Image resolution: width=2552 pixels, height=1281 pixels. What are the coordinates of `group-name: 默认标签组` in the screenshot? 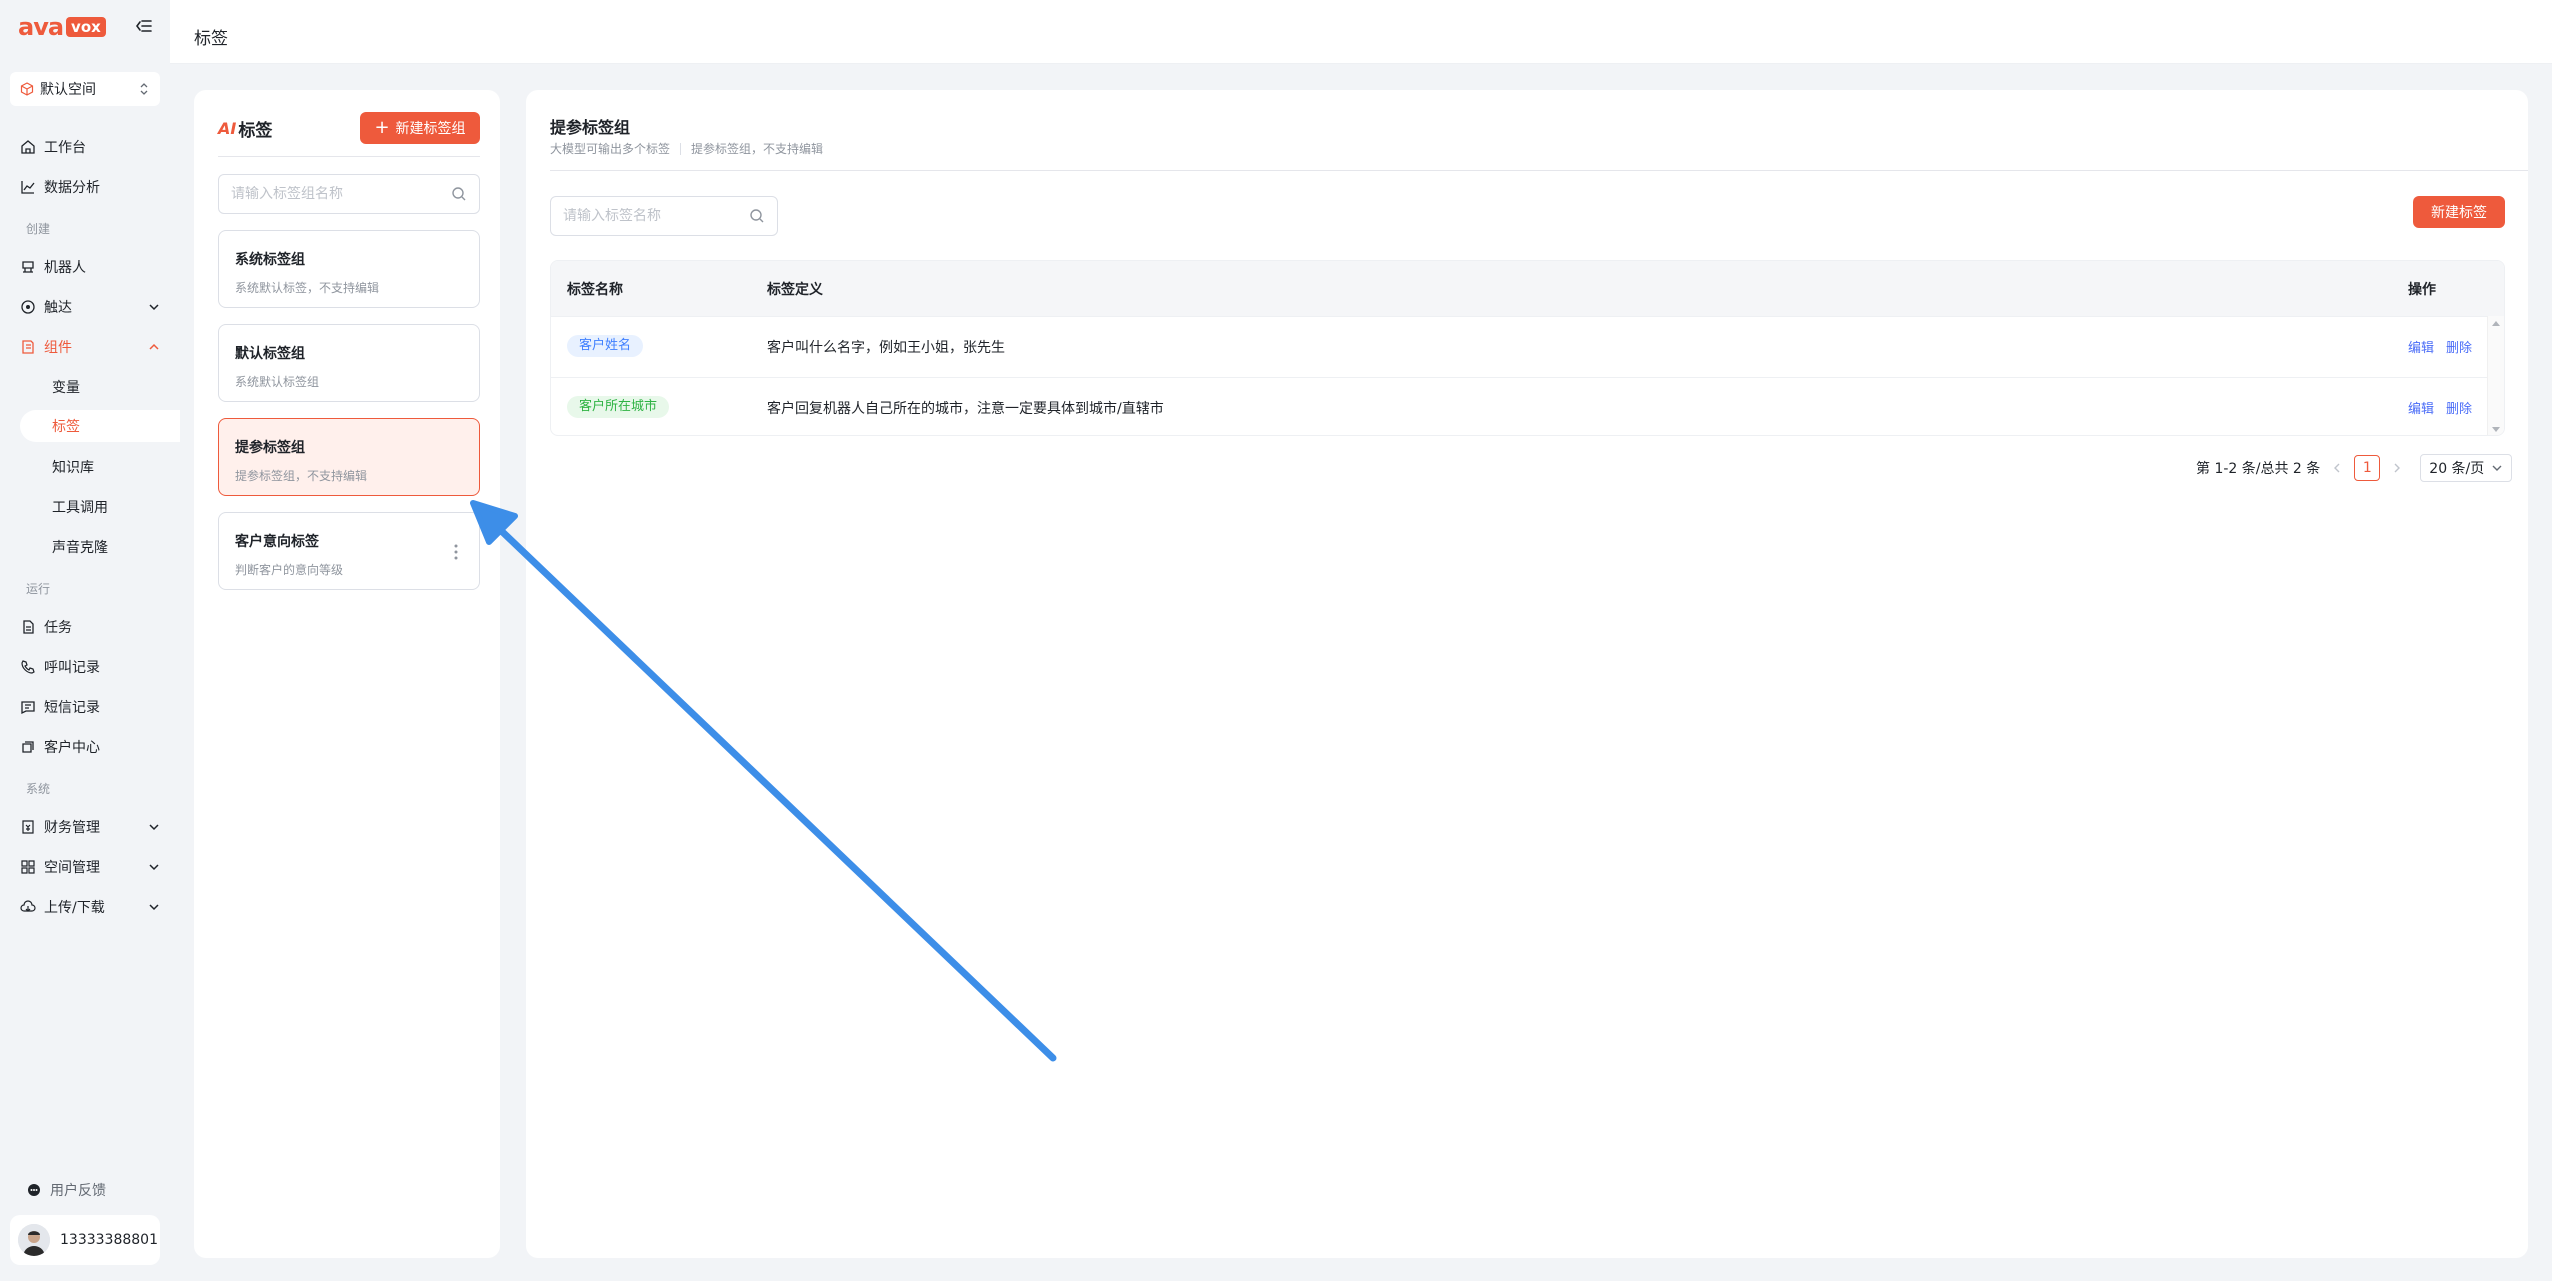 It's located at (270, 354).